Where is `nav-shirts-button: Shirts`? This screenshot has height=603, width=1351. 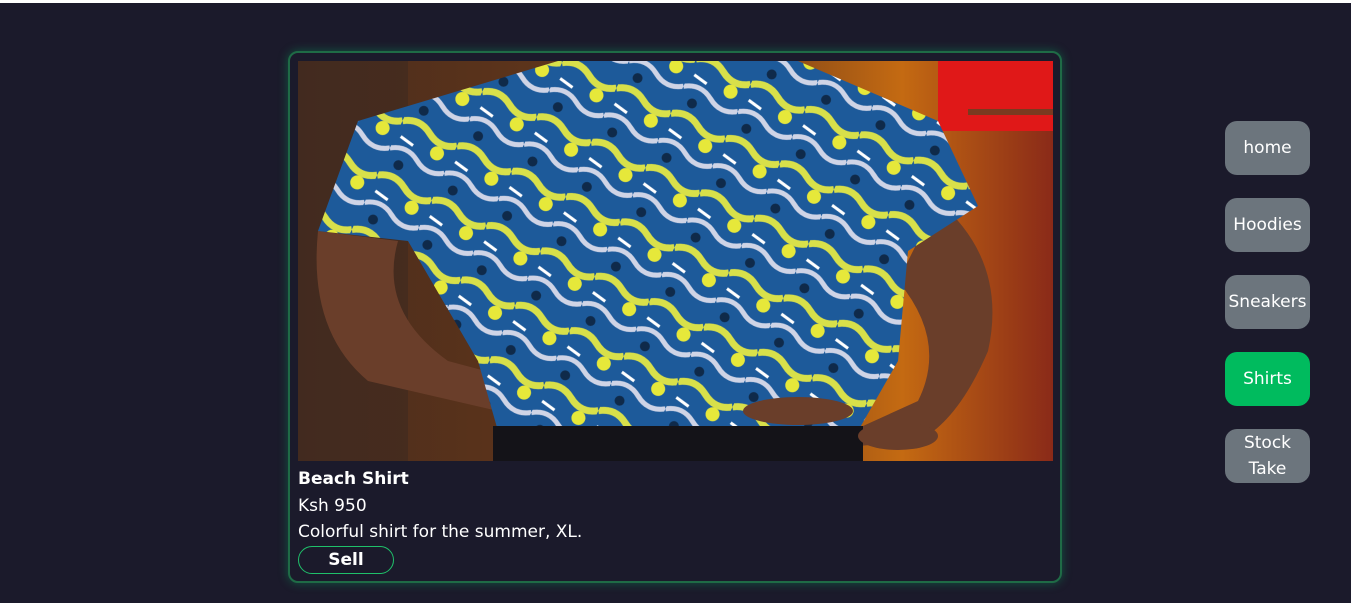 nav-shirts-button: Shirts is located at coordinates (1267, 379).